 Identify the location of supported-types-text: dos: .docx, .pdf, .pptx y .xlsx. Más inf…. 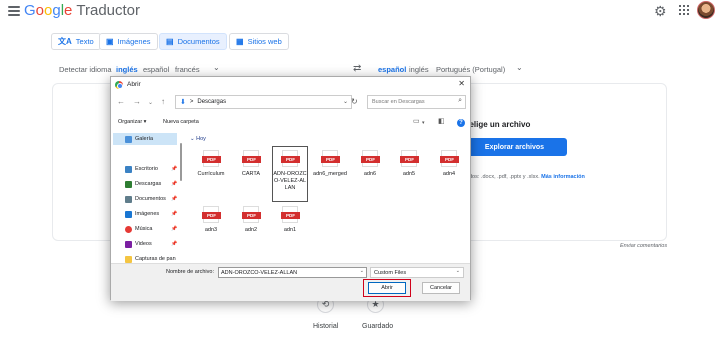
(527, 177).